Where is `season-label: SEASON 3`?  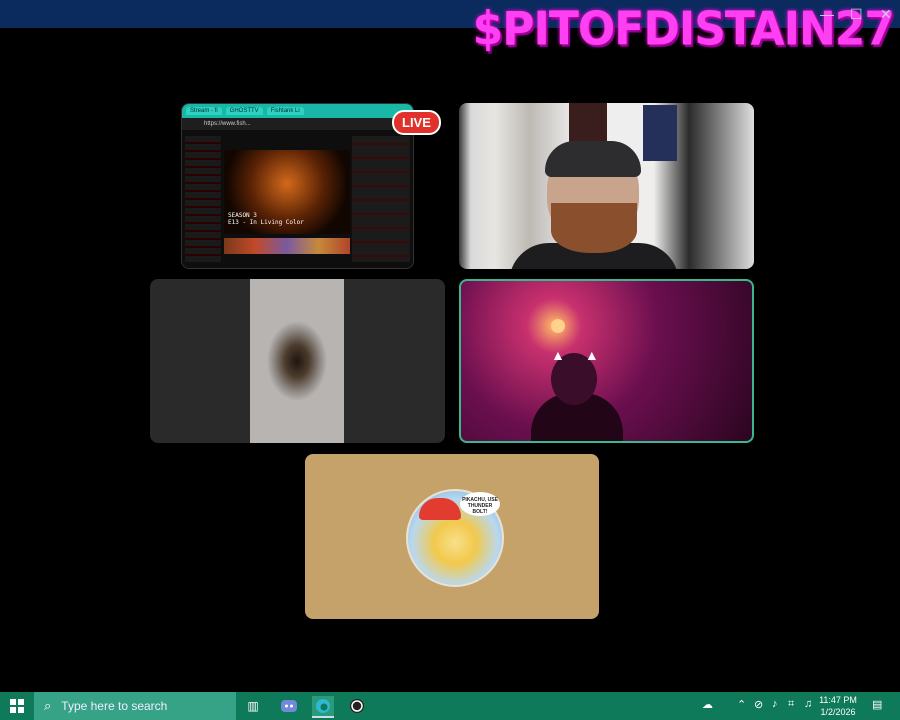 season-label: SEASON 3 is located at coordinates (242, 215).